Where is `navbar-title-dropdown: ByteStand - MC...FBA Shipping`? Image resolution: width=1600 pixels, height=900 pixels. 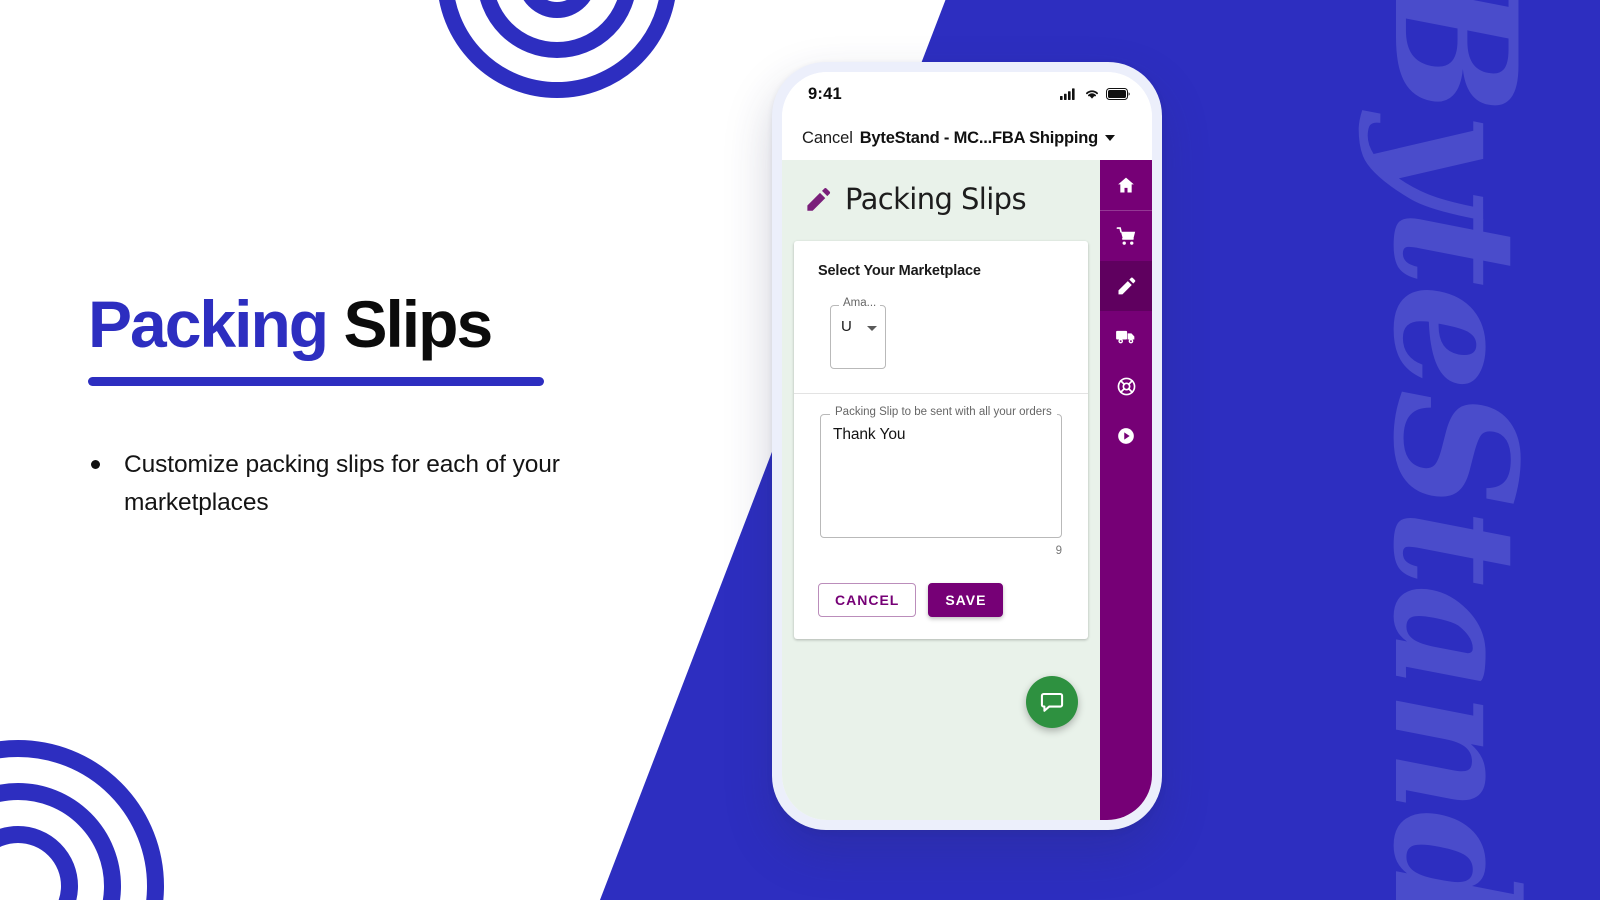 navbar-title-dropdown: ByteStand - MC...FBA Shipping is located at coordinates (987, 138).